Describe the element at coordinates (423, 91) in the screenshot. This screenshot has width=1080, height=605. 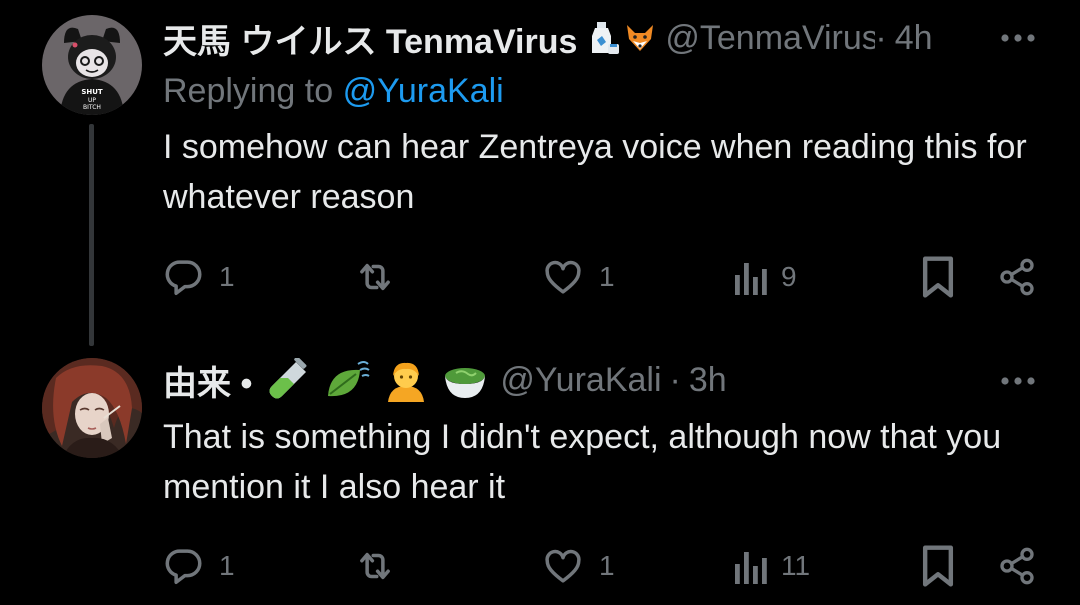
I see `reply-mention-link: @YuraKali` at that location.